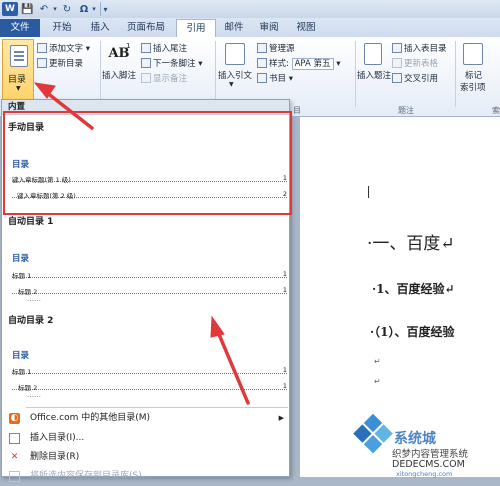 The width and height of the screenshot is (500, 486). What do you see at coordinates (44, 9) in the screenshot?
I see `undo-icon: ↶` at bounding box center [44, 9].